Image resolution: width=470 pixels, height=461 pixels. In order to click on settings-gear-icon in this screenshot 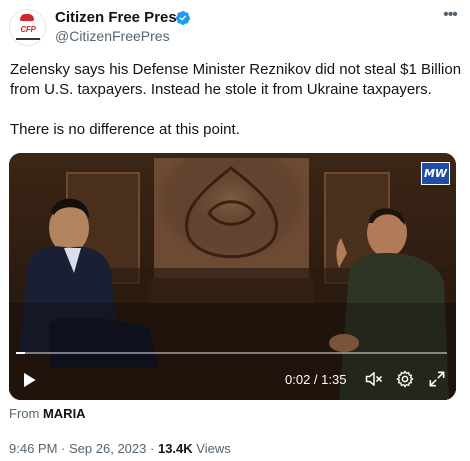, I will do `click(405, 379)`.